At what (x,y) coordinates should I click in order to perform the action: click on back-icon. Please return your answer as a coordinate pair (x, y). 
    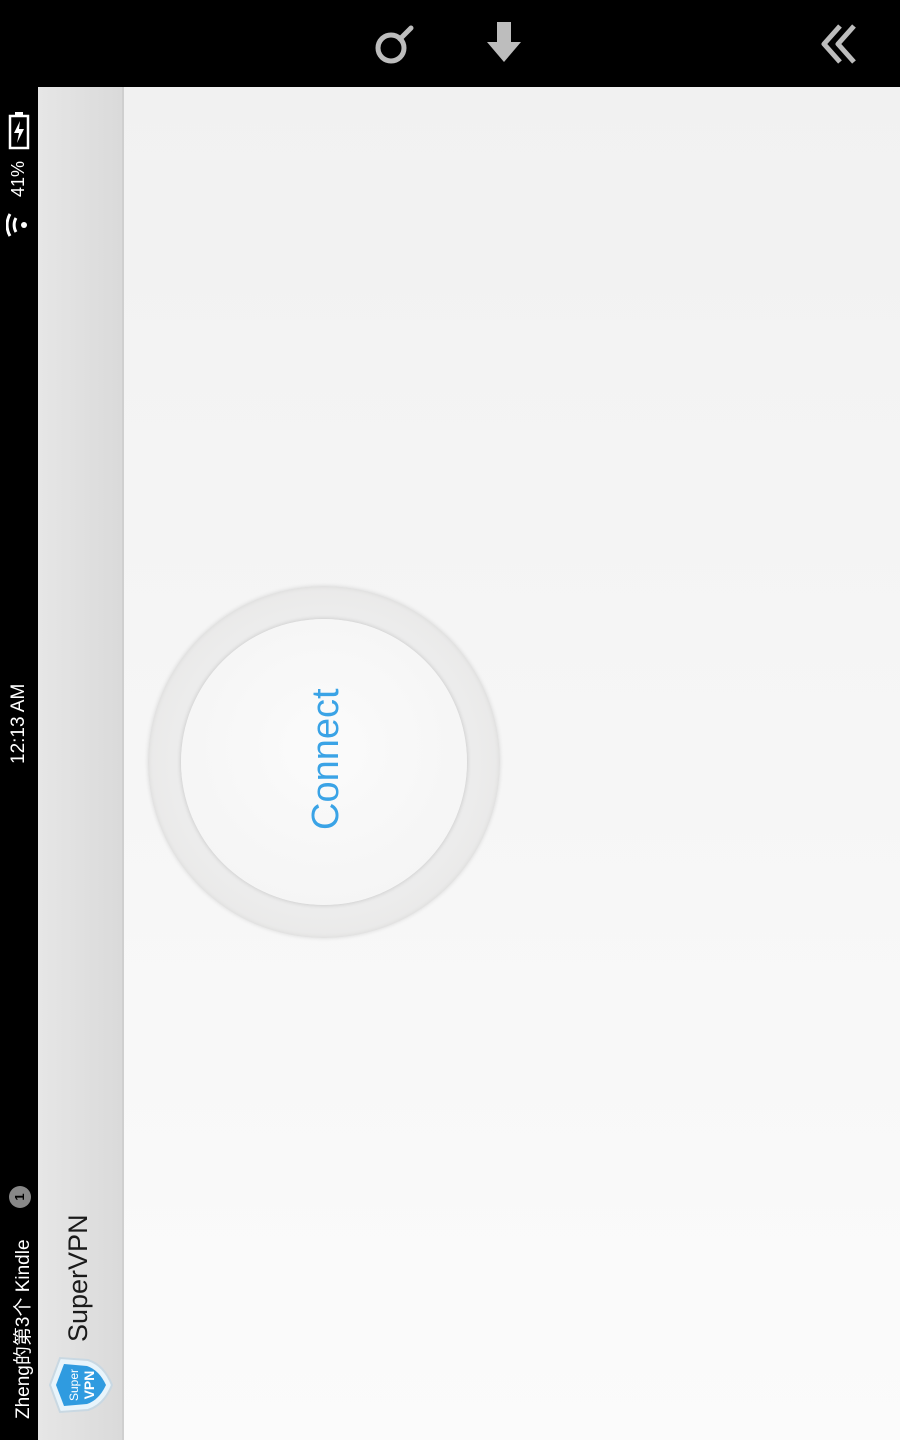
    Looking at the image, I should click on (840, 44).